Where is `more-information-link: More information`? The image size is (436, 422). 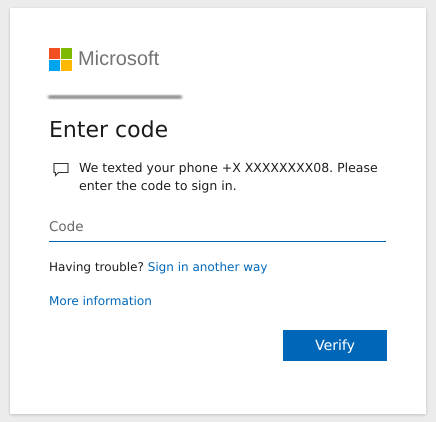
more-information-link: More information is located at coordinates (100, 301).